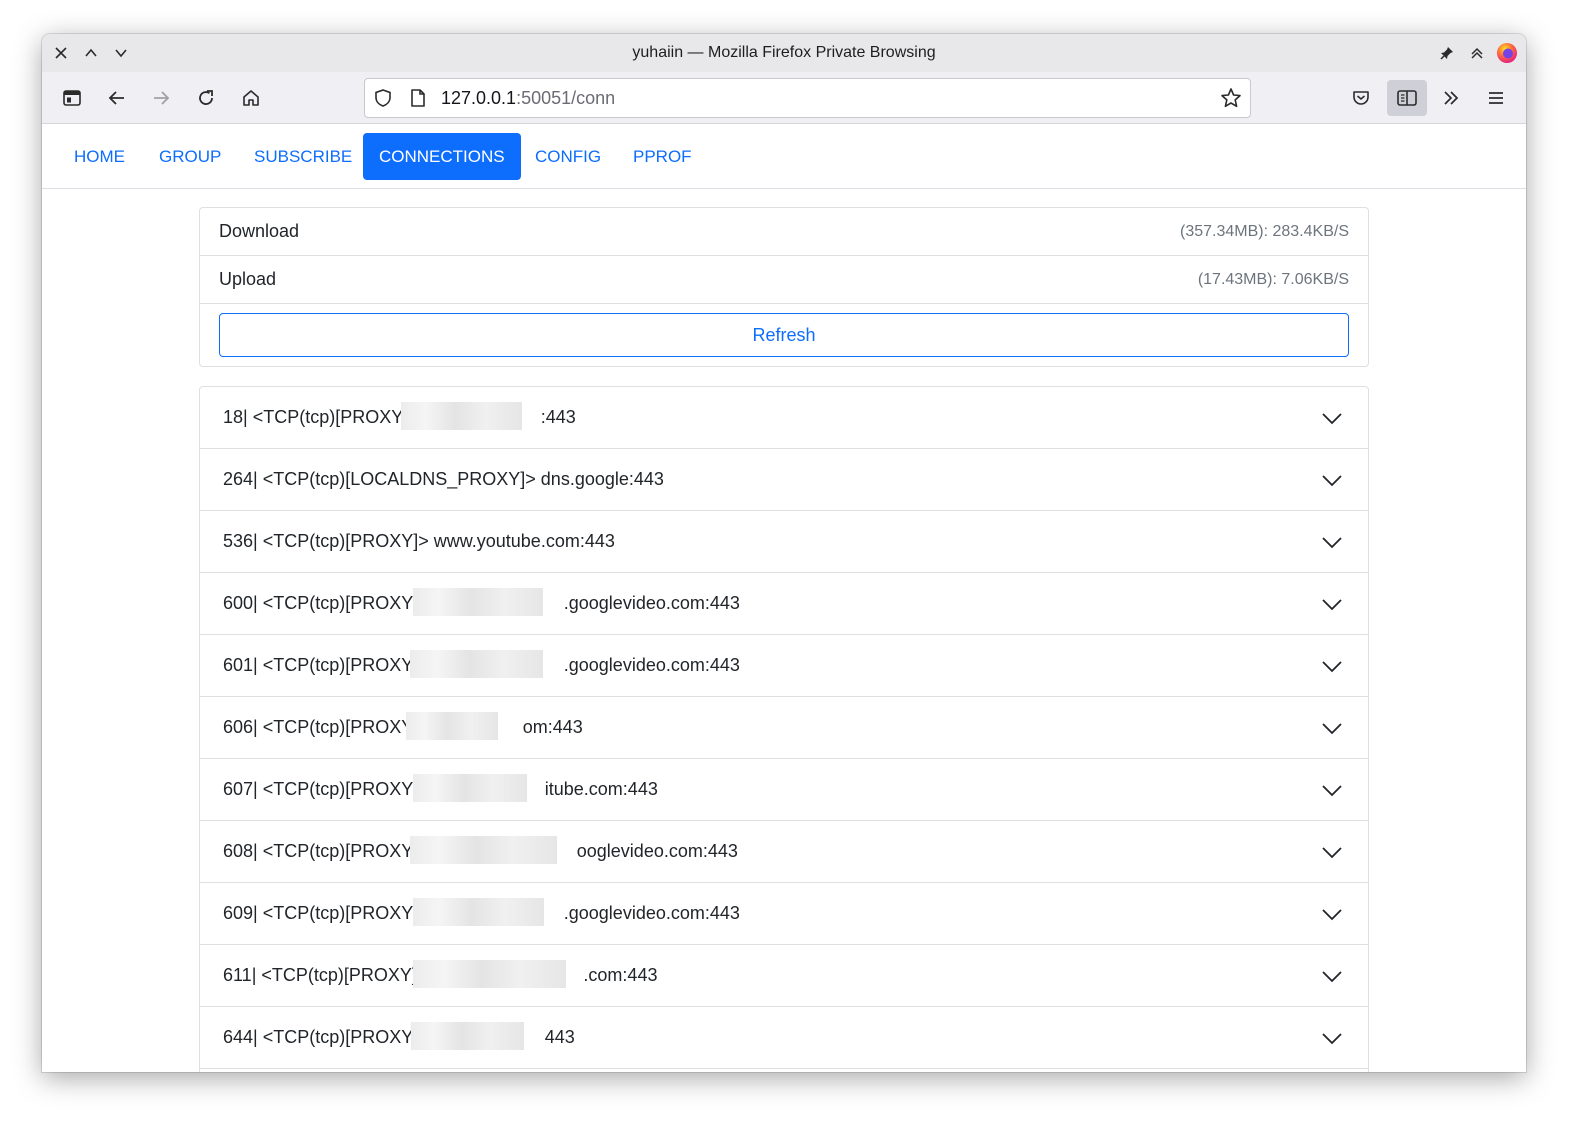 This screenshot has width=1570, height=1123. I want to click on home-icon, so click(251, 98).